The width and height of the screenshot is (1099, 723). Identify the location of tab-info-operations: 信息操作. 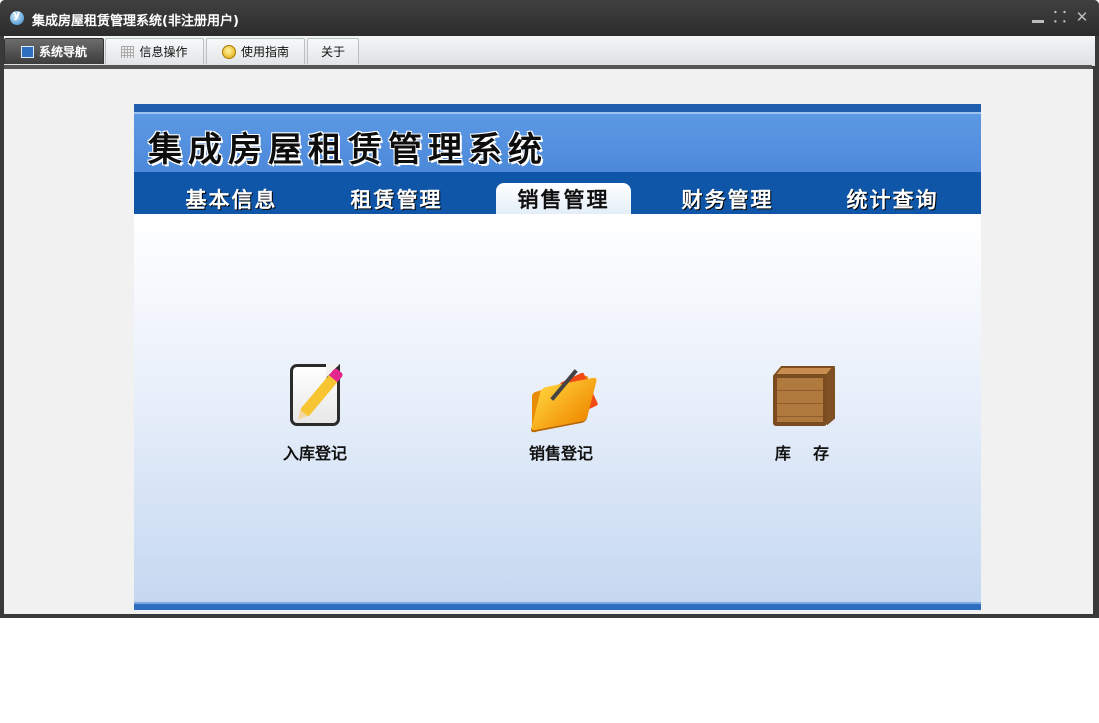
(154, 51).